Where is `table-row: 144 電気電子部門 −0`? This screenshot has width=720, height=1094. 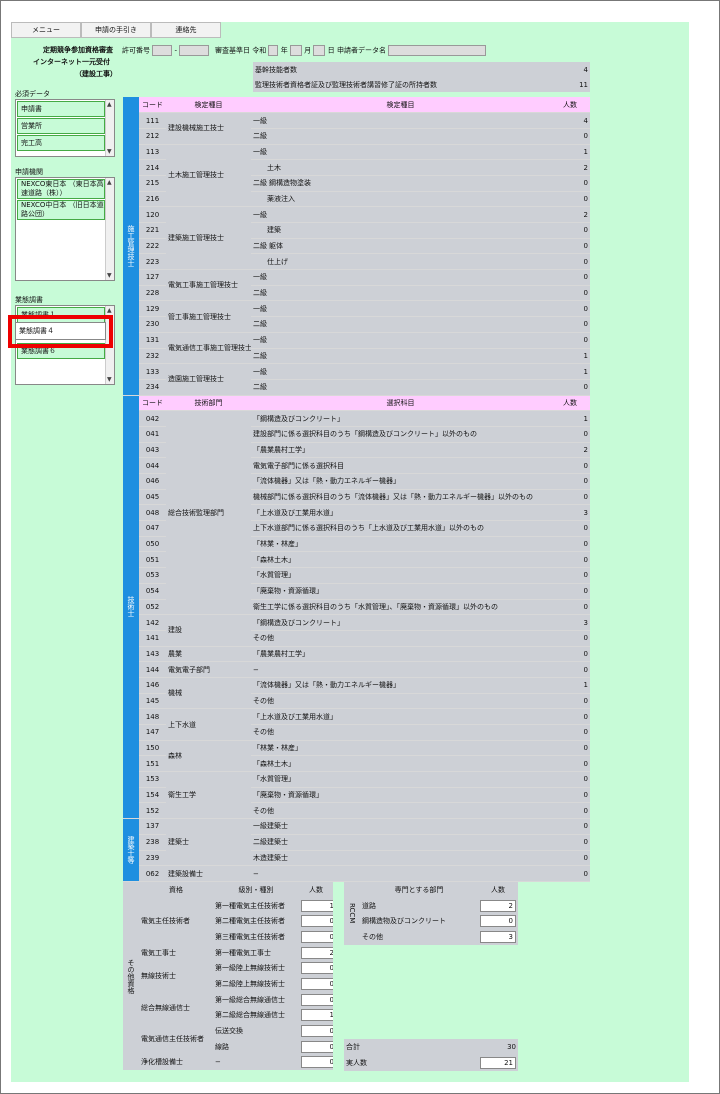
table-row: 144 電気電子部門 −0 is located at coordinates (356, 669).